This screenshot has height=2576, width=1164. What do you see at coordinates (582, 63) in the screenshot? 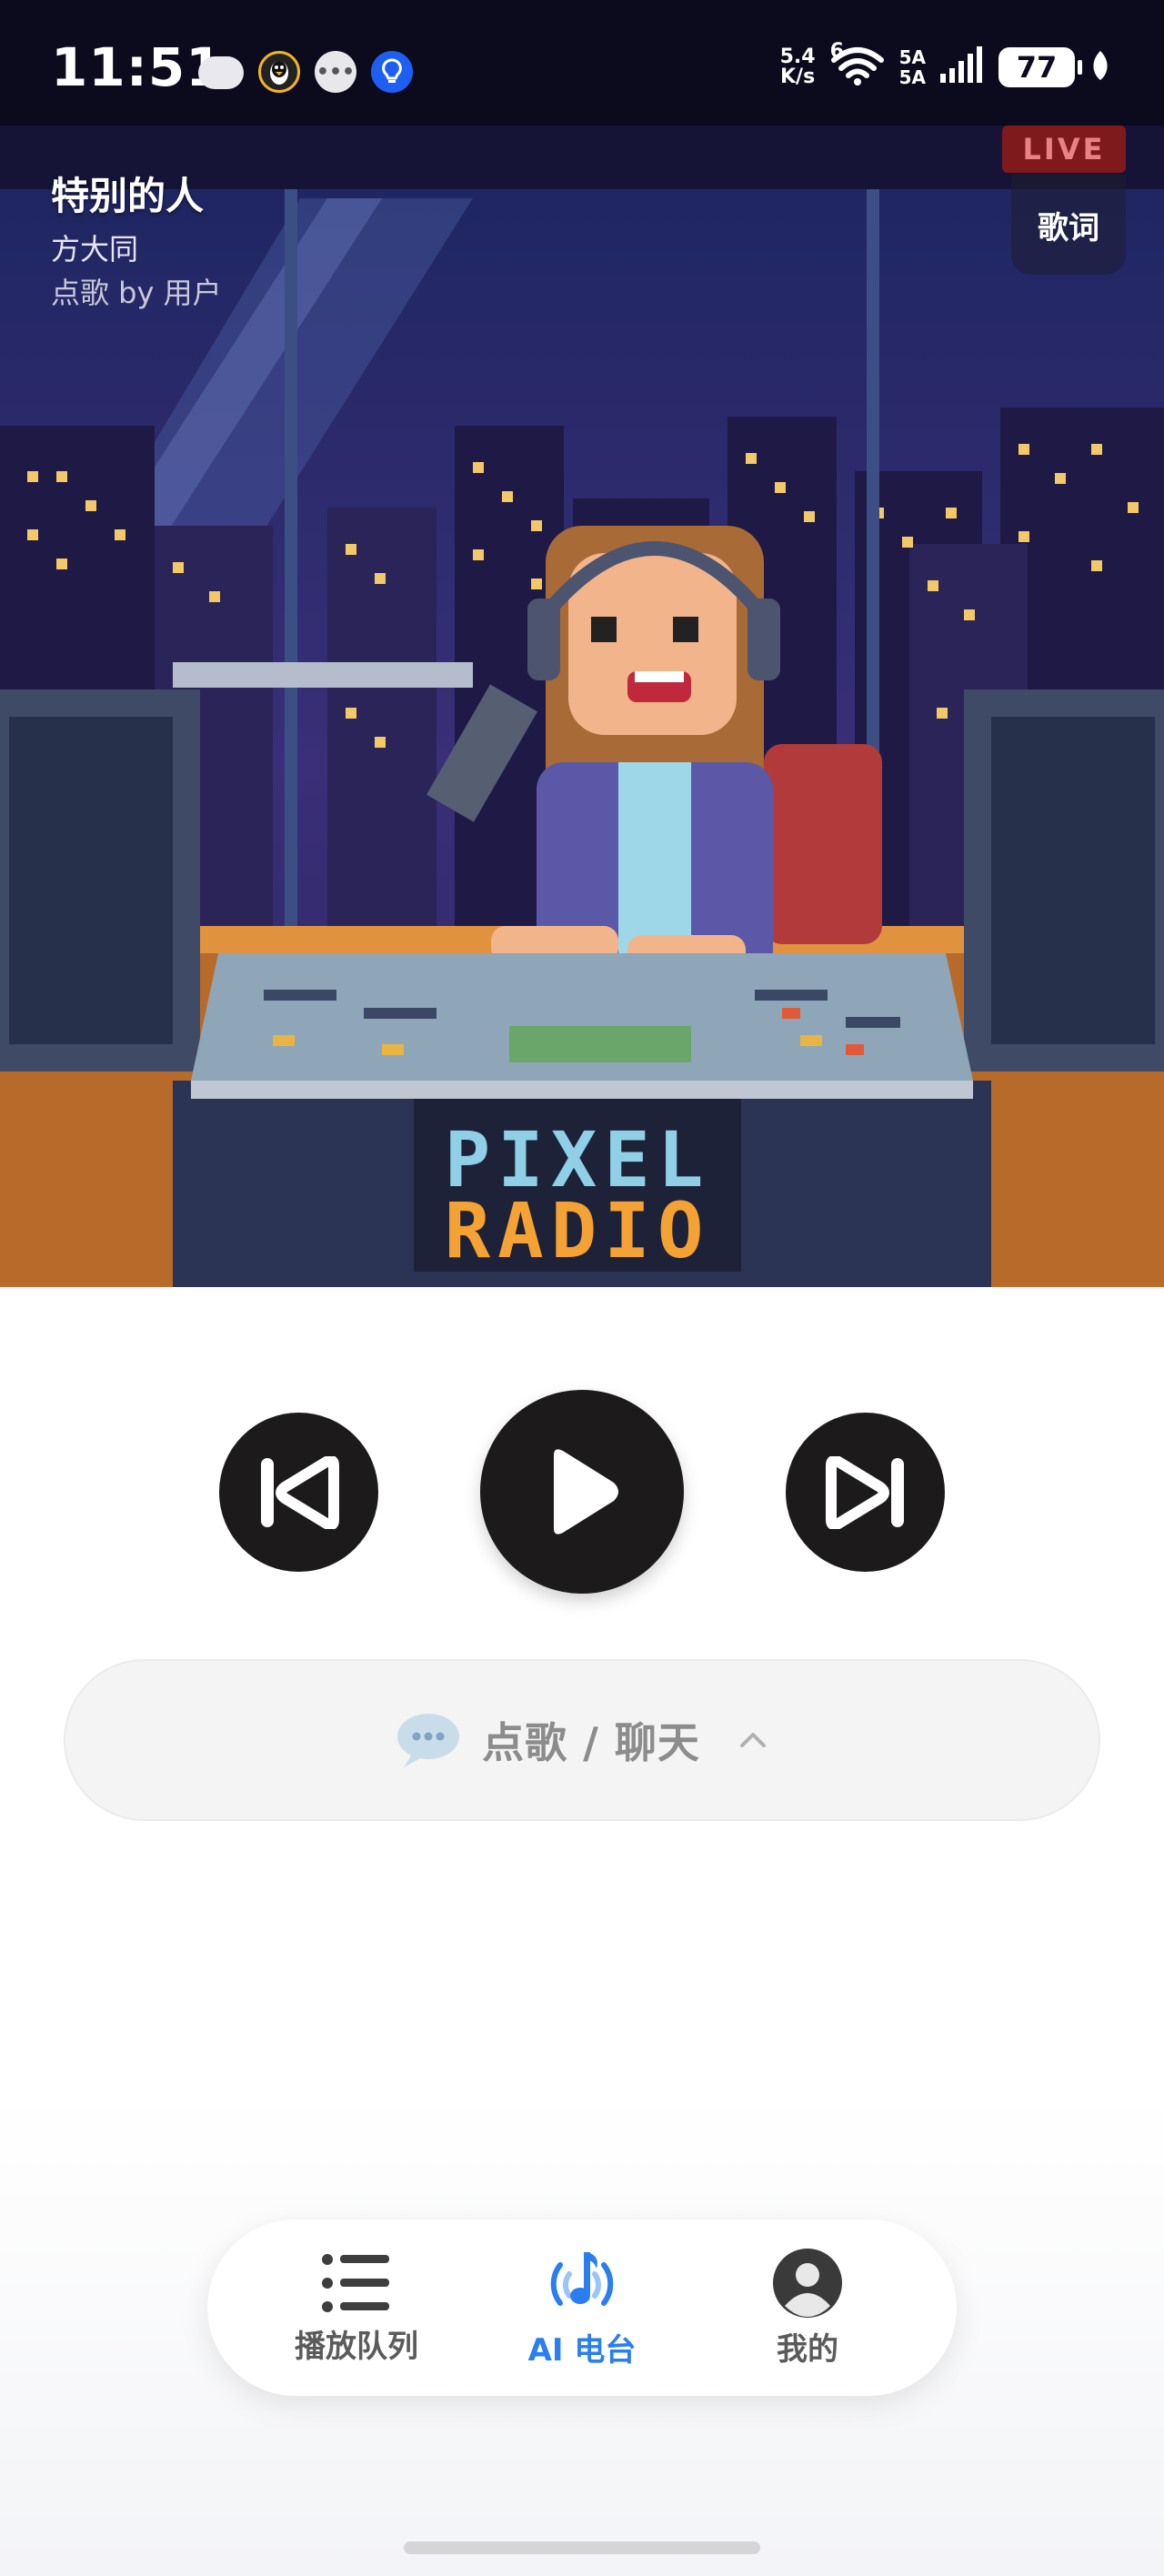
I see `status-bar: 11:51 ••• 5.4 K/s 6 5A 5A 77` at bounding box center [582, 63].